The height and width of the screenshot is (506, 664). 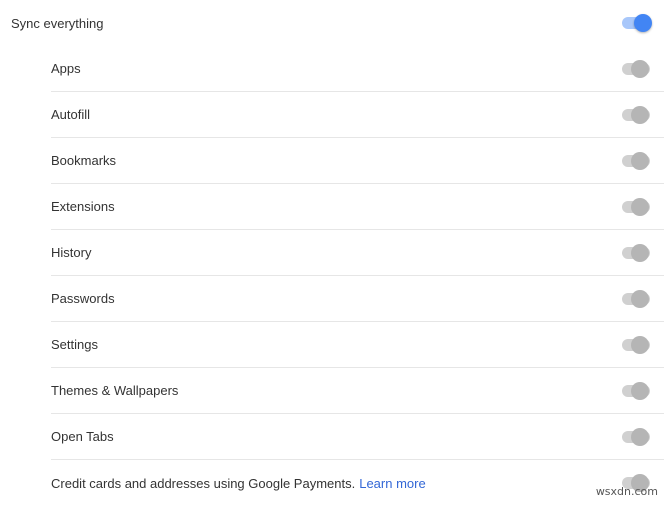 I want to click on sync-item-label: Autofill, so click(x=71, y=114).